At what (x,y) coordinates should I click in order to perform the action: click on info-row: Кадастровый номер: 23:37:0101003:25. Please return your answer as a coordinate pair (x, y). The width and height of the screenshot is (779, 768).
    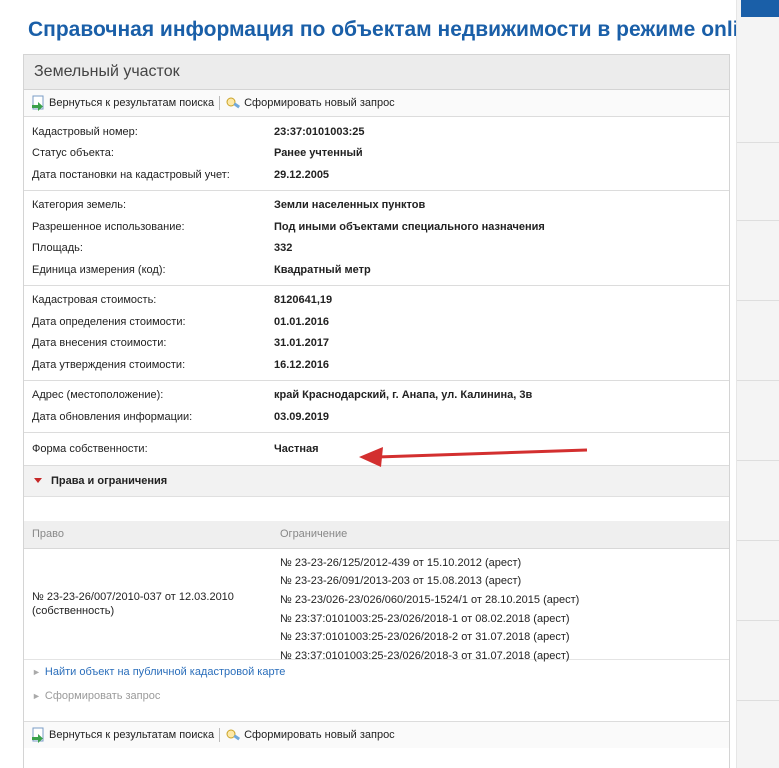
    Looking at the image, I should click on (376, 132).